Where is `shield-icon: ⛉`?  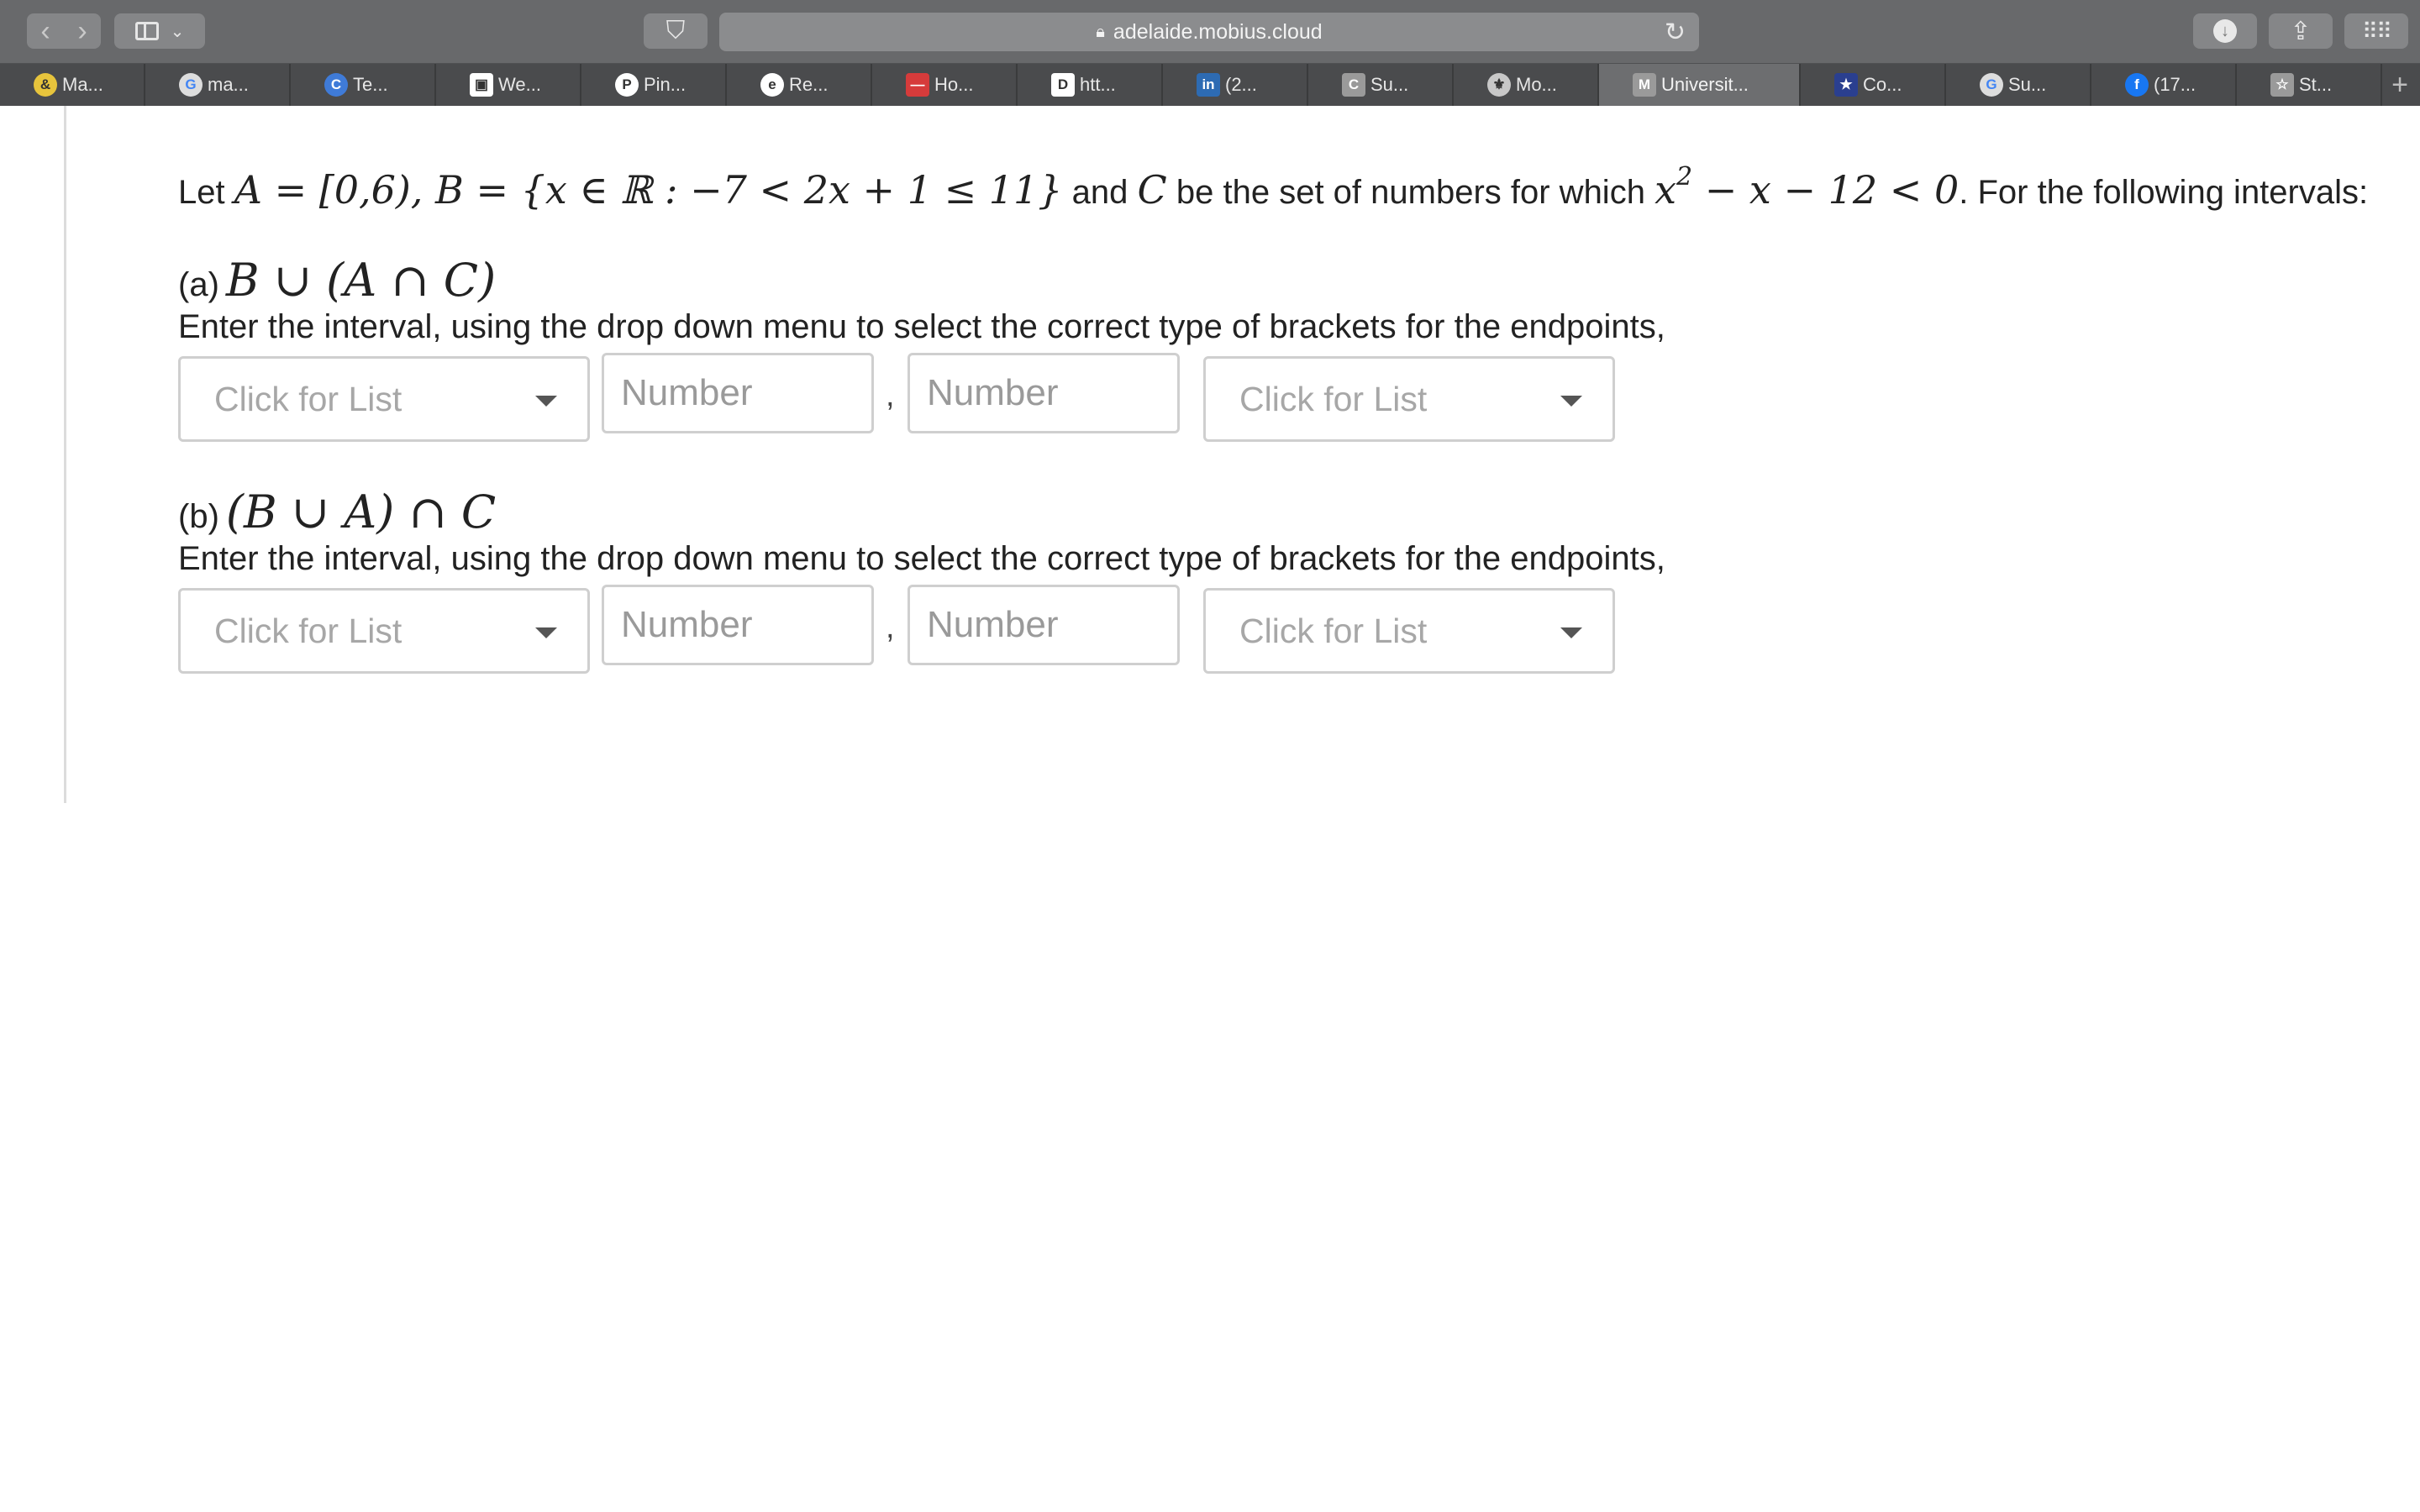 shield-icon: ⛉ is located at coordinates (676, 31).